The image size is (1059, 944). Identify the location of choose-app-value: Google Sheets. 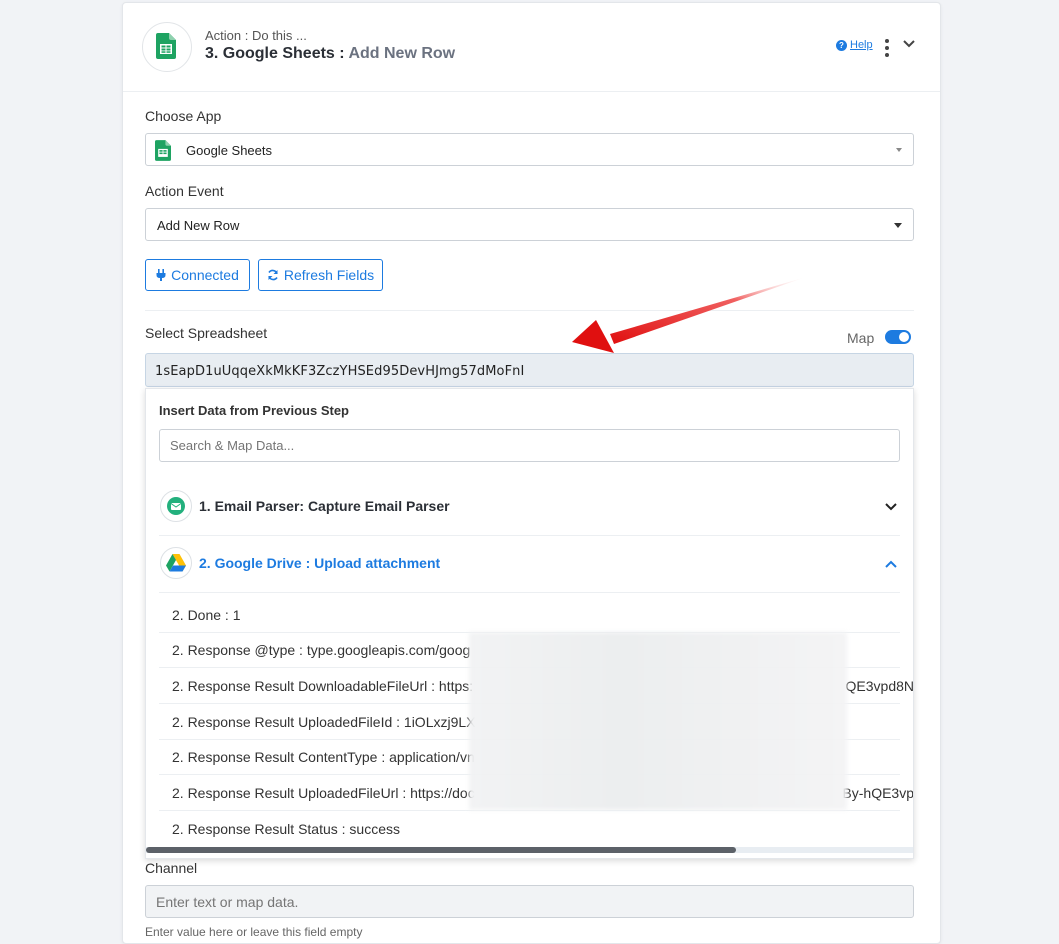
(229, 150).